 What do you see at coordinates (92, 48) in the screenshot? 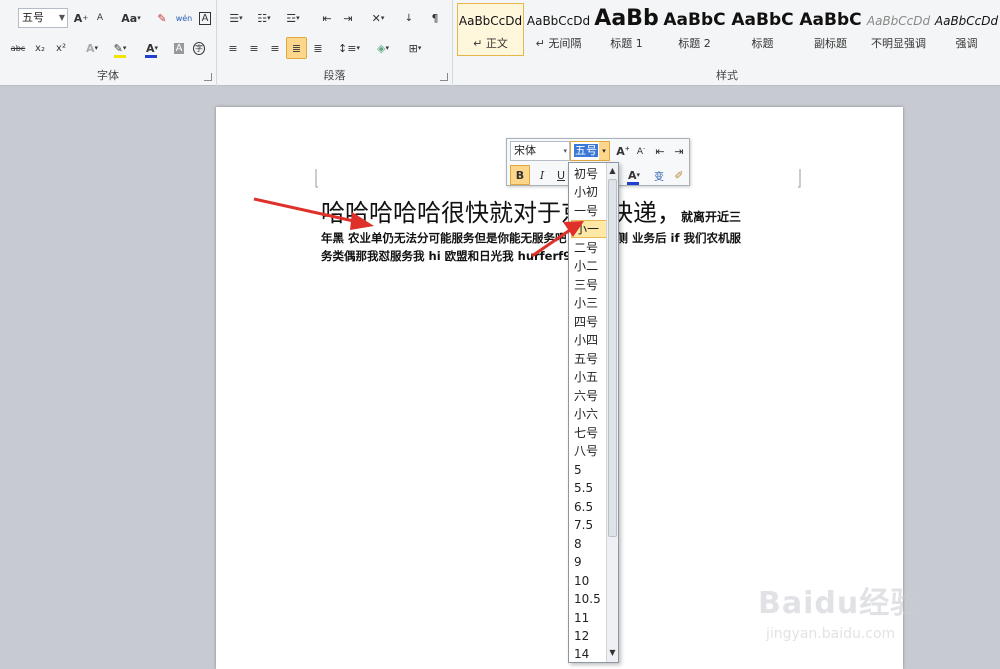
I see `text-effects-button: A ▾` at bounding box center [92, 48].